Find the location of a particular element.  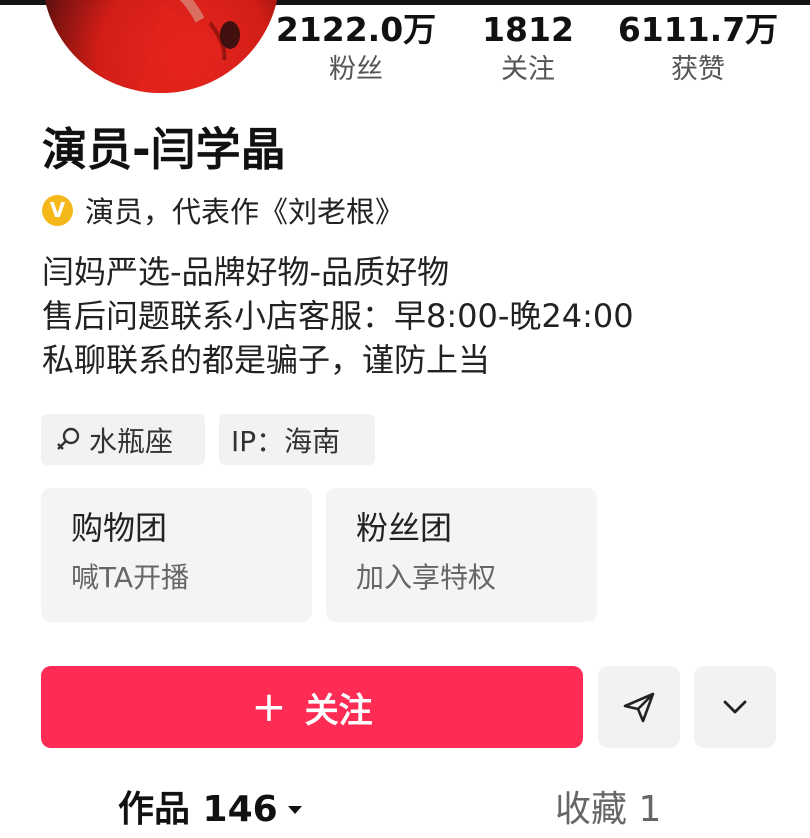

chevron-down-icon is located at coordinates (735, 707).